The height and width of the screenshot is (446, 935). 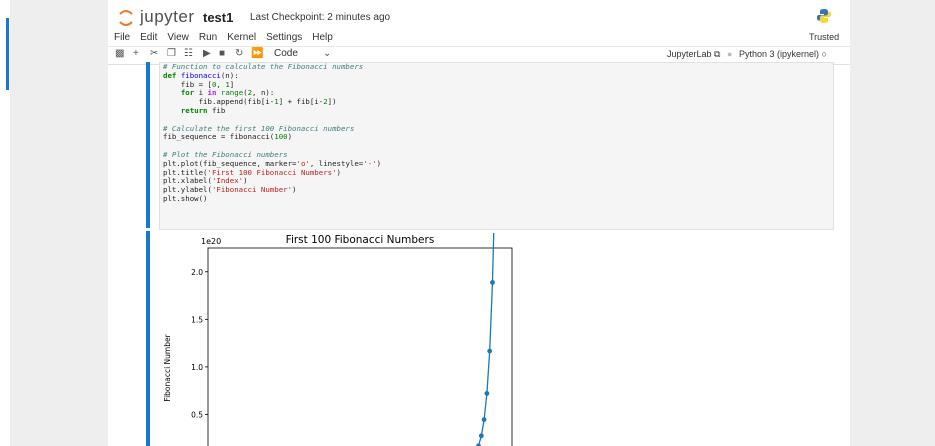 I want to click on paste-icon: ☷, so click(x=188, y=53).